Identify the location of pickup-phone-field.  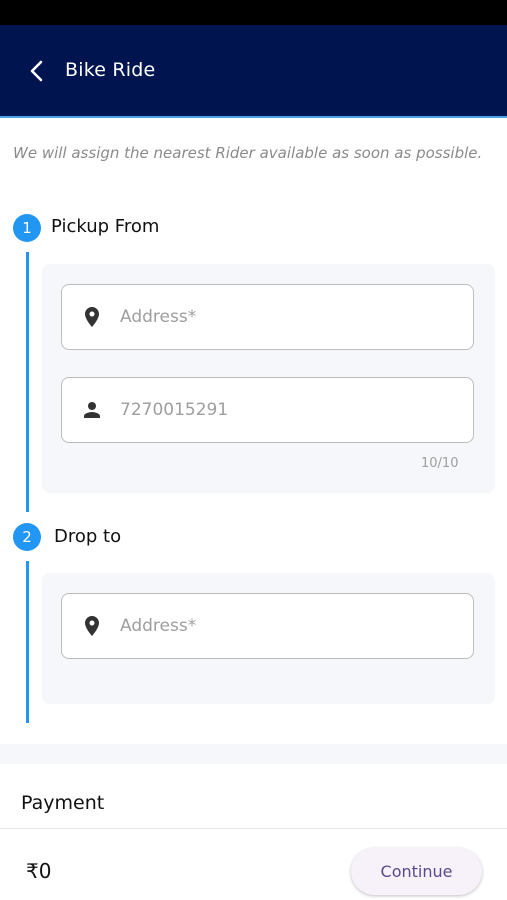
(267, 410).